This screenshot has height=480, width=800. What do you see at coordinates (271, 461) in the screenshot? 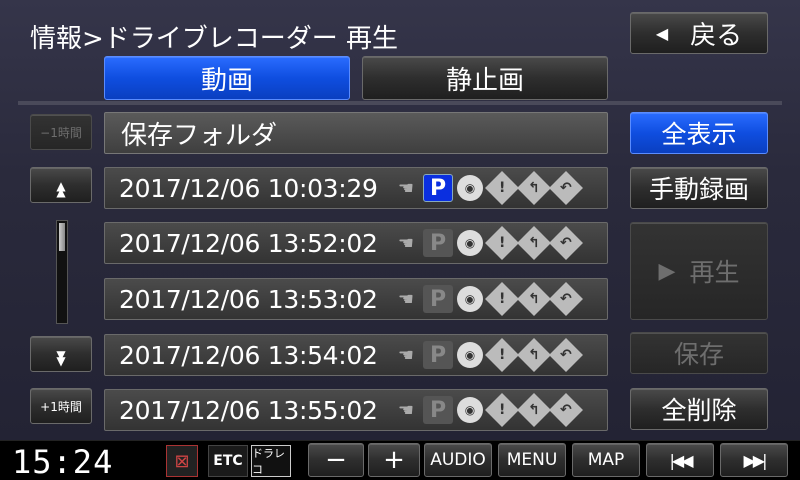
I see `dashcam-status: ドラレコ` at bounding box center [271, 461].